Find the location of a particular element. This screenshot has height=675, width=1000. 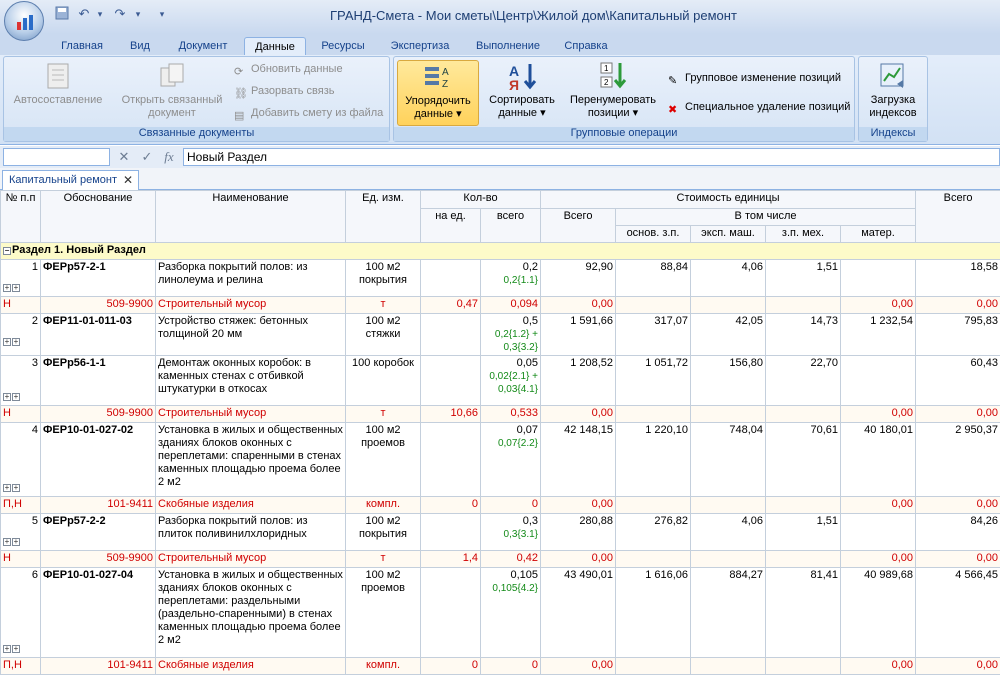

col-unitcost-header: Стоимость единицы is located at coordinates (728, 199).